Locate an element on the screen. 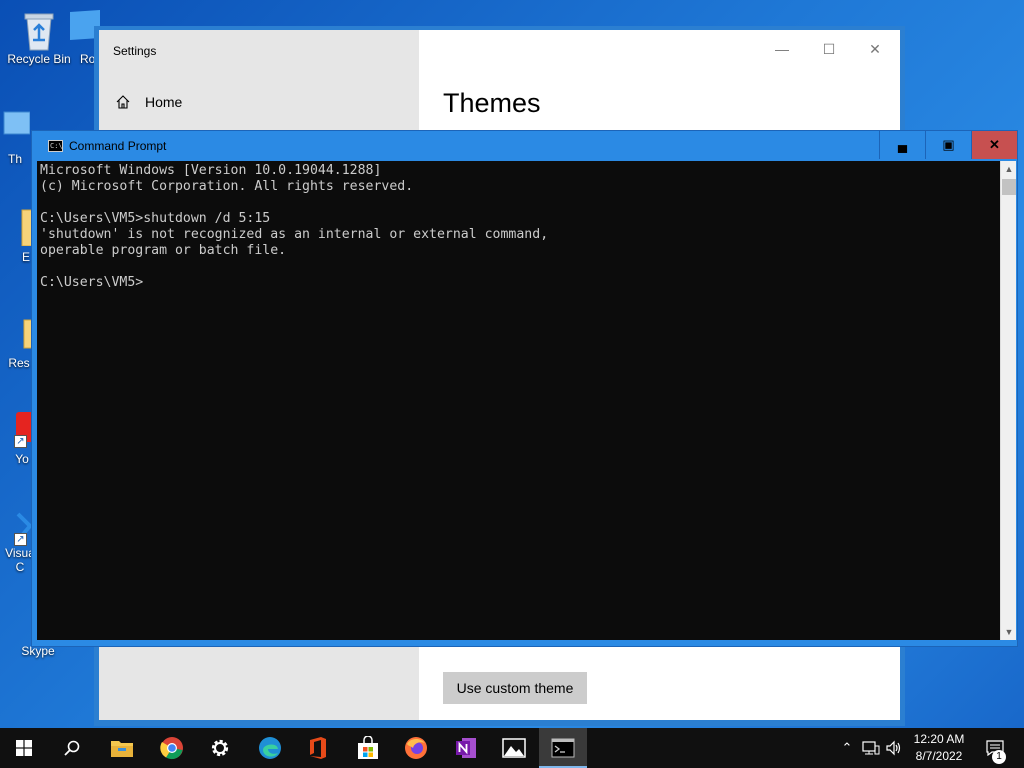 This screenshot has width=1024, height=768. desktop-icon-label: Yo is located at coordinates (22, 459).